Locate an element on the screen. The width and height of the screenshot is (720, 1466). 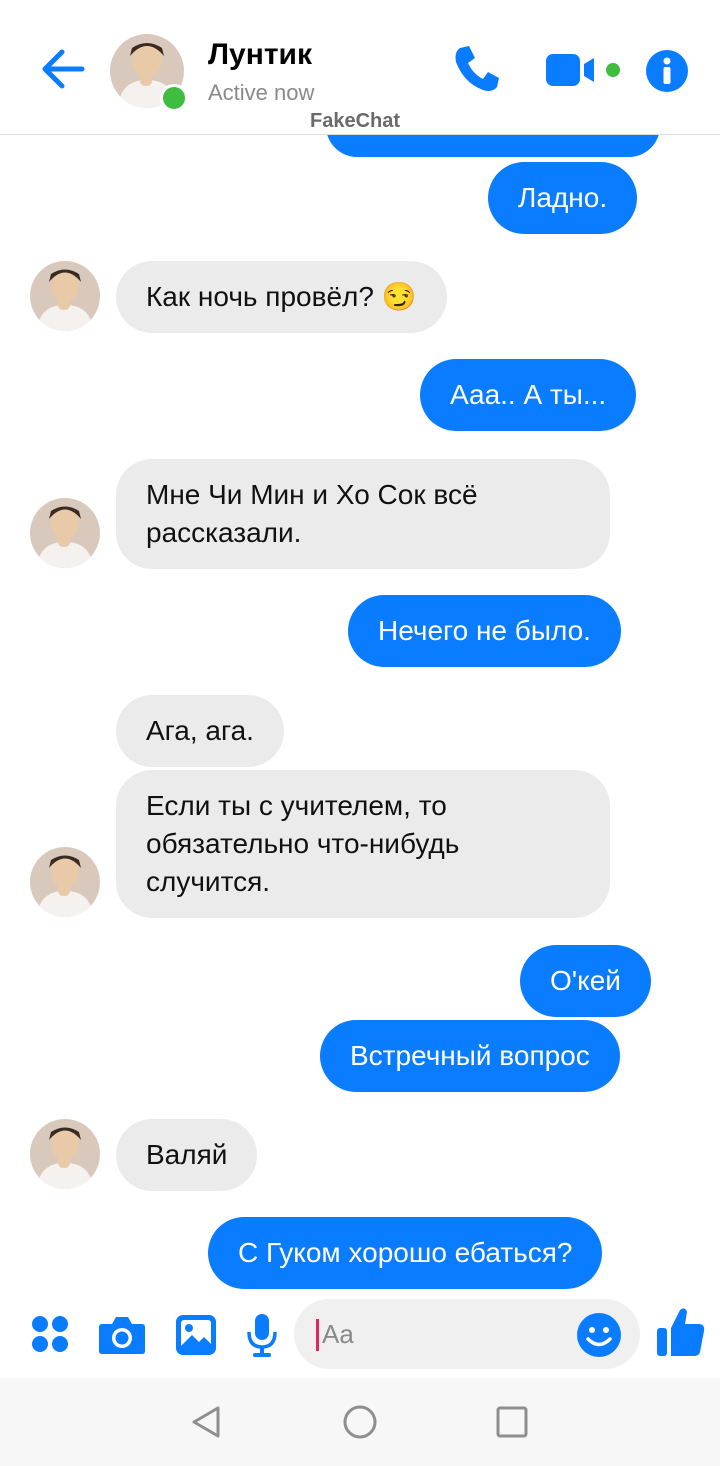
active-status: Active now is located at coordinates (261, 92).